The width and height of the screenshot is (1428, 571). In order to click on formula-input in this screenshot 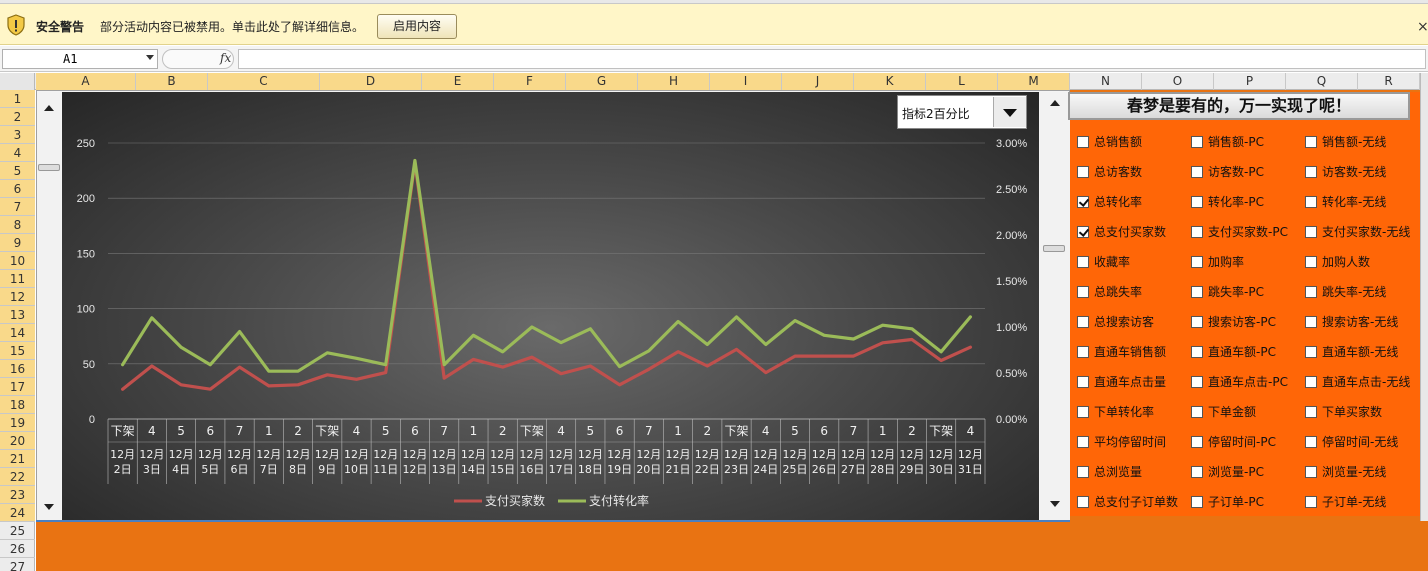, I will do `click(832, 59)`.